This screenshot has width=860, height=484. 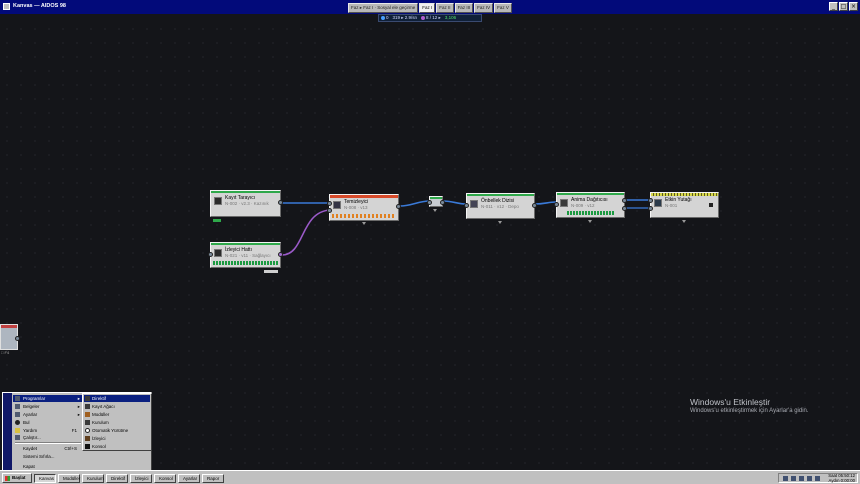 I want to click on phase-tab-0: Faz ▸ Faz I · Sosyal ele geçirme, so click(x=383, y=8).